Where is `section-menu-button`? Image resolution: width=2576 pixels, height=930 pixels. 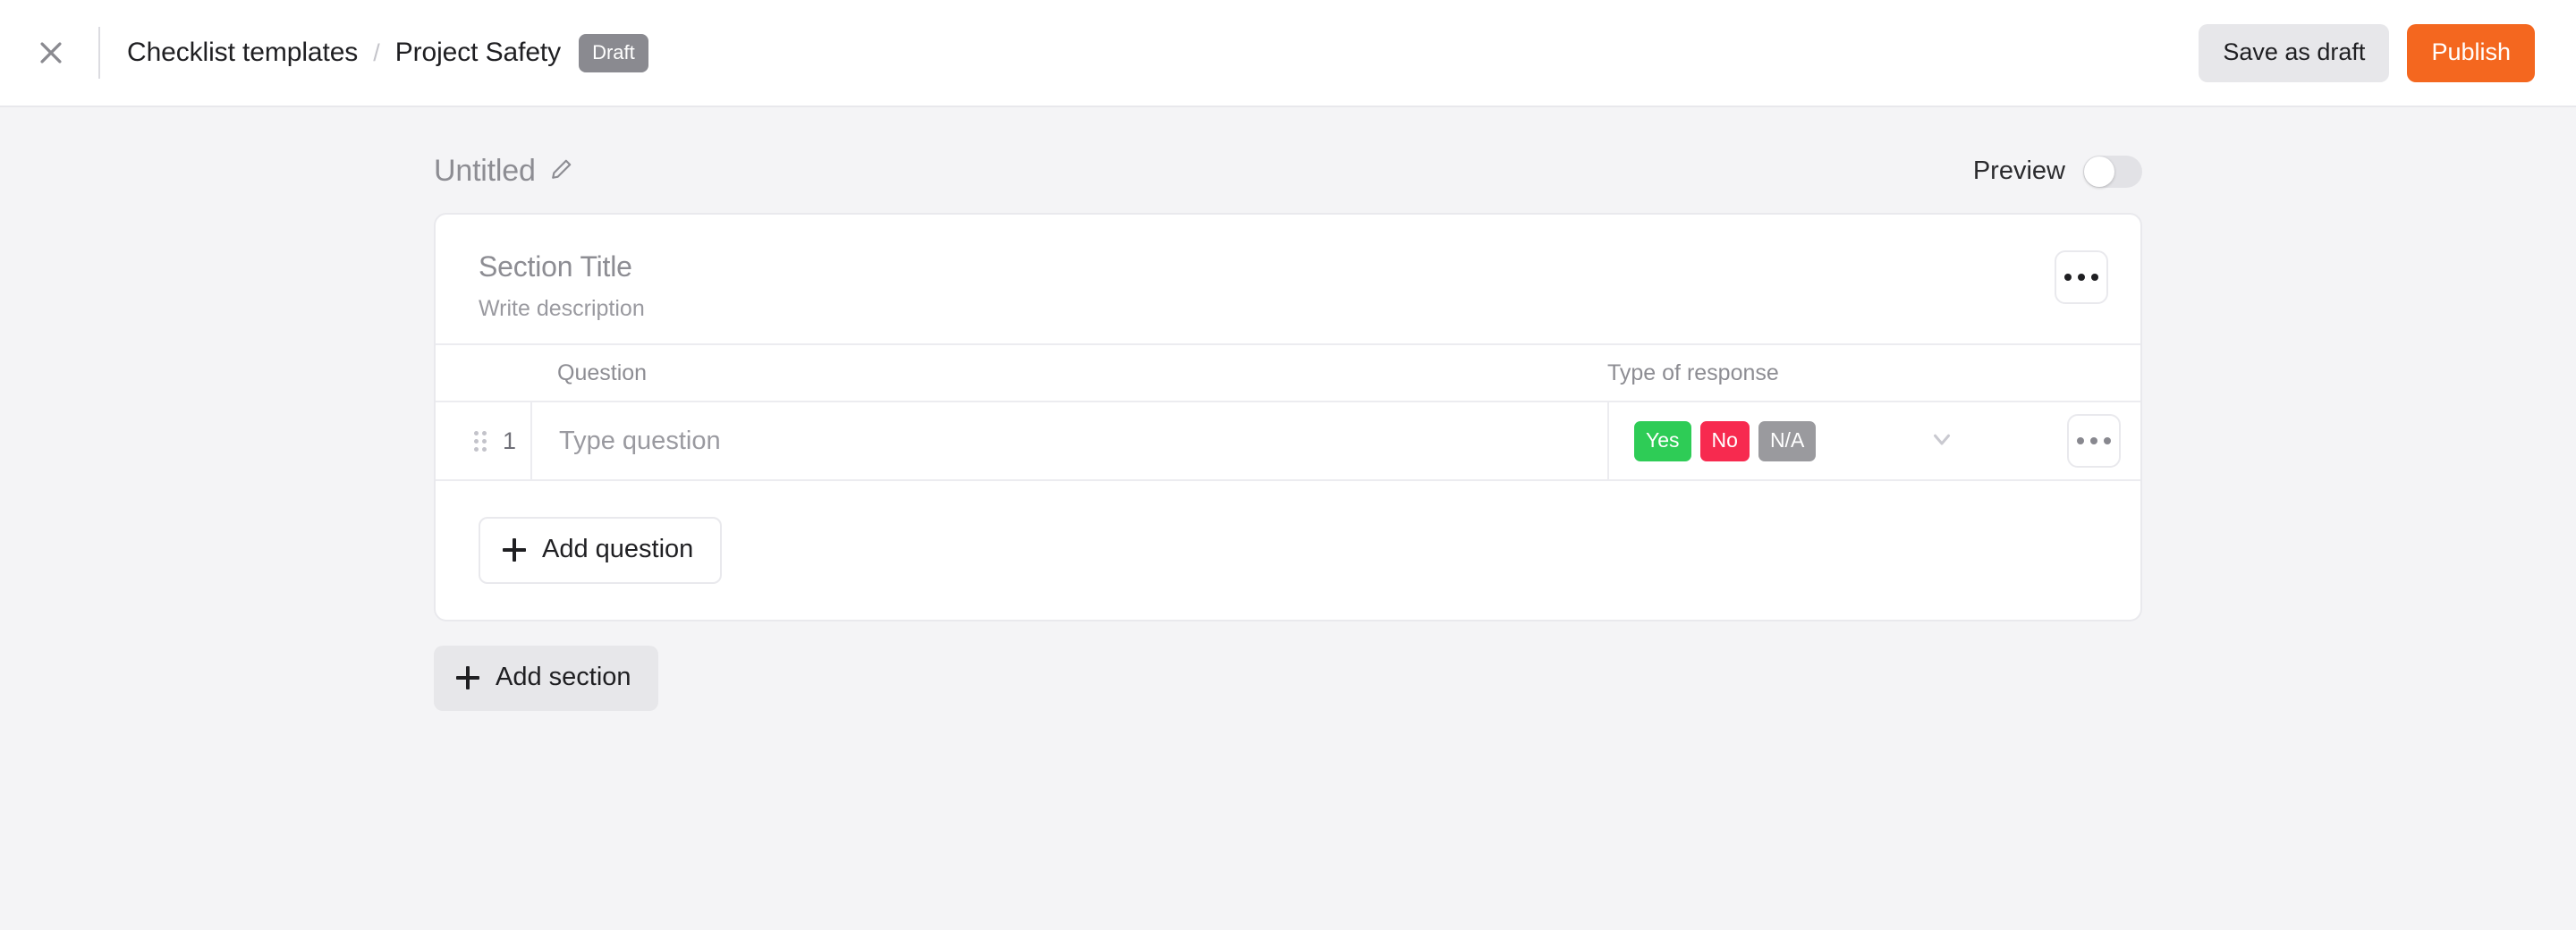 section-menu-button is located at coordinates (2081, 277).